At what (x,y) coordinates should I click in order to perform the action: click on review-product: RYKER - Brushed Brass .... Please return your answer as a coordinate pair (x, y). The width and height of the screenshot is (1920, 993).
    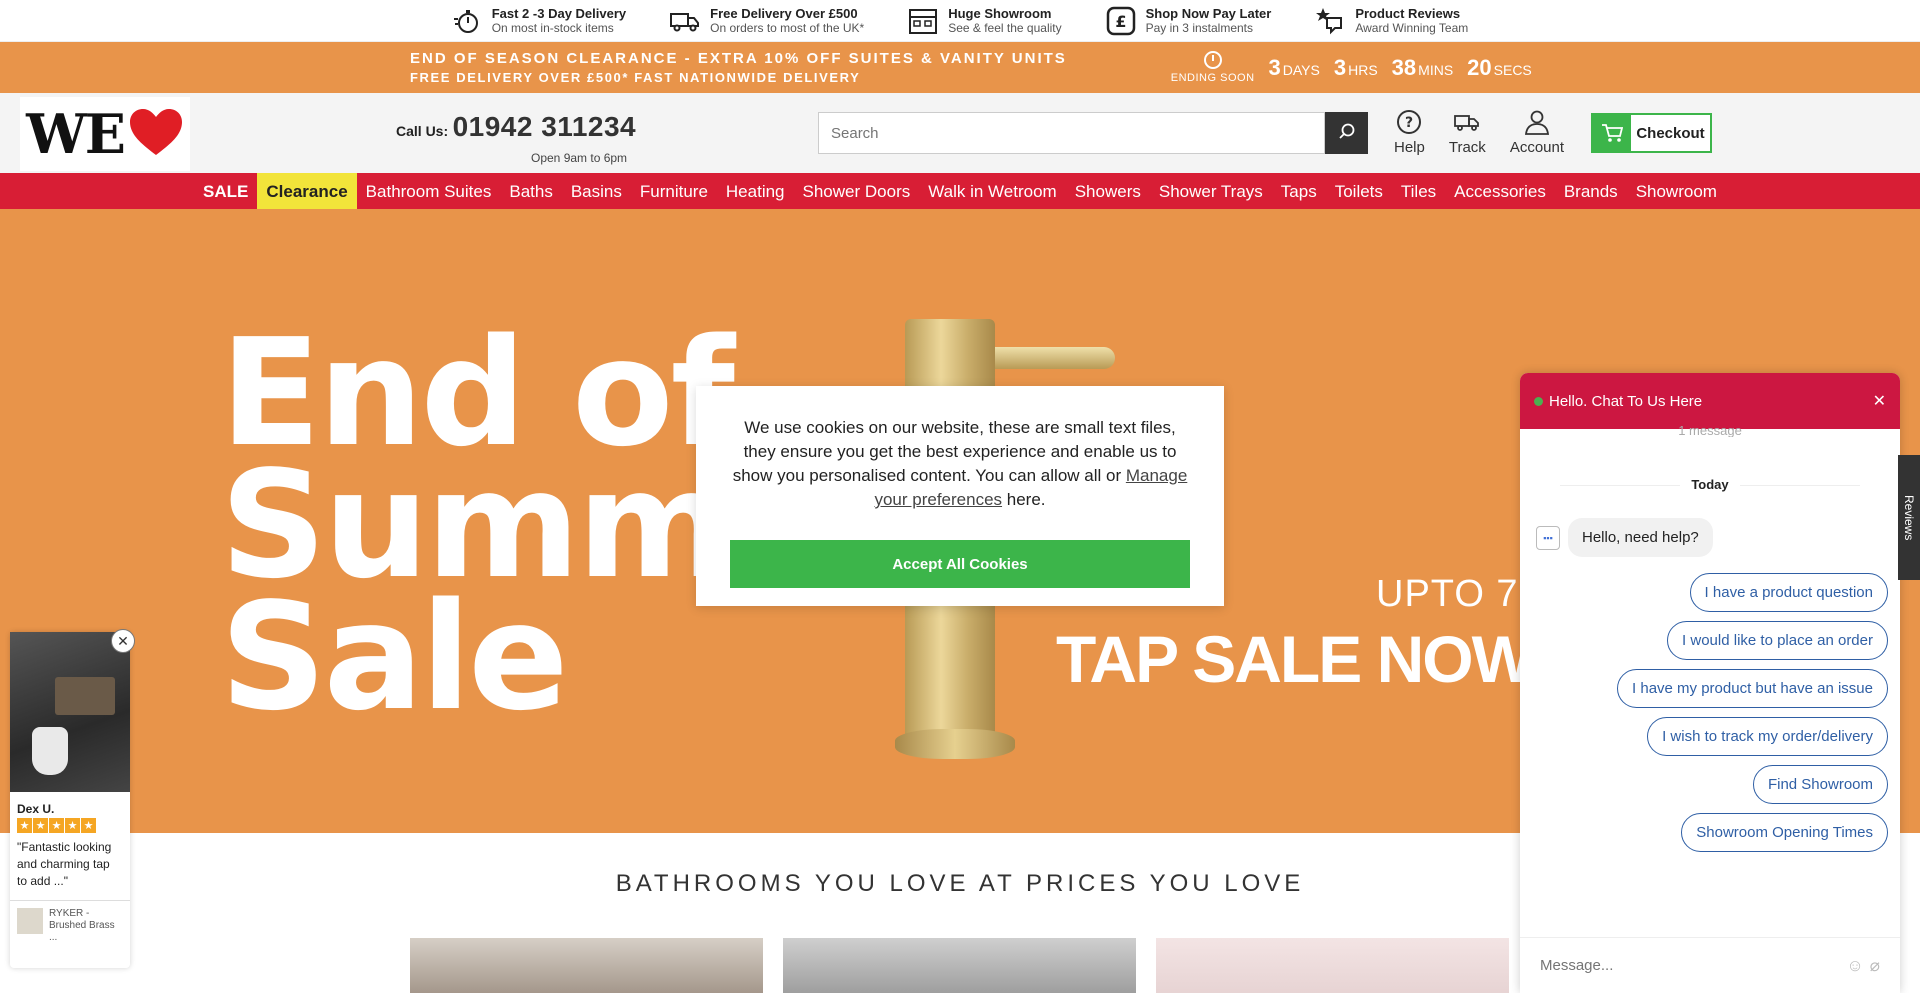
    Looking at the image, I should click on (70, 925).